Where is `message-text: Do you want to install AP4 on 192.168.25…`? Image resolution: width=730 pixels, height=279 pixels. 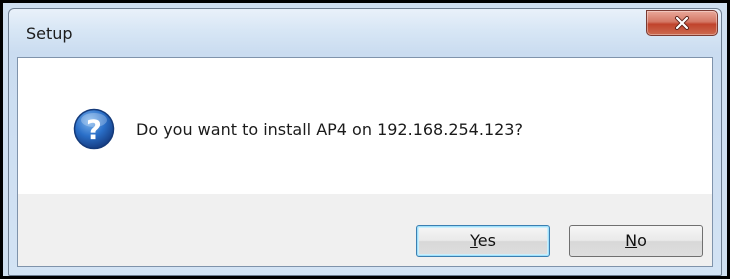 message-text: Do you want to install AP4 on 192.168.25… is located at coordinates (329, 129).